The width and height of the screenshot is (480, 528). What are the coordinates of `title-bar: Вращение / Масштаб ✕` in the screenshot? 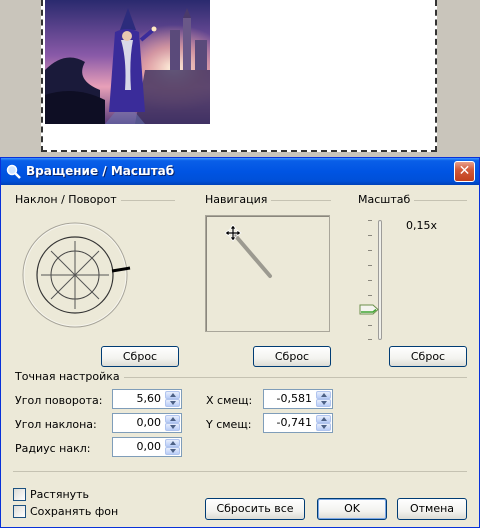 It's located at (240, 171).